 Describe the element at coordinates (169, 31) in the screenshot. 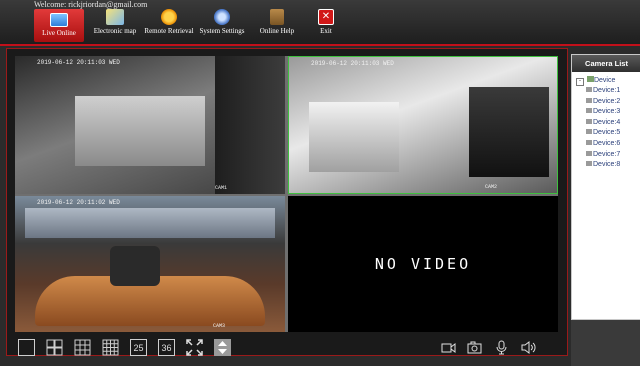

I see `nav-remote-retrieval-label: Remote Retrieval` at that location.